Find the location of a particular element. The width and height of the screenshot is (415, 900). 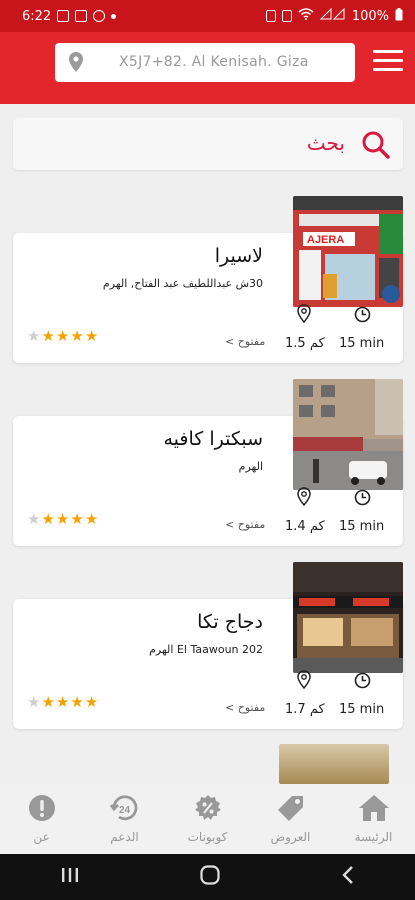

system-nav is located at coordinates (207, 877).